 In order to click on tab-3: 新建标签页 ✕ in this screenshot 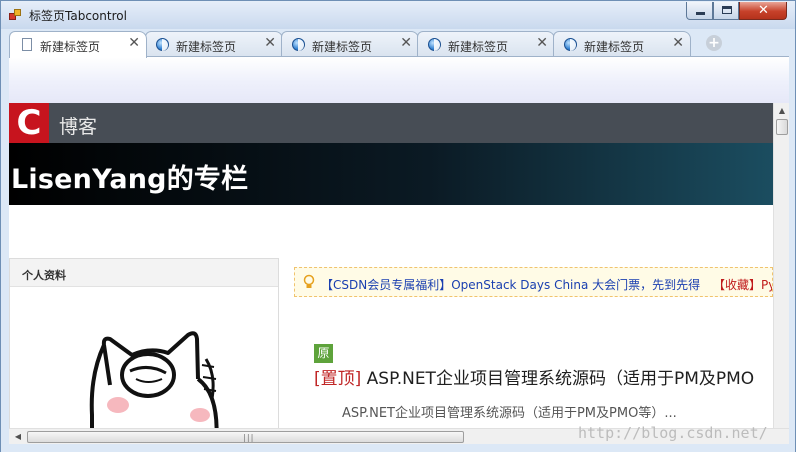, I will do `click(350, 44)`.